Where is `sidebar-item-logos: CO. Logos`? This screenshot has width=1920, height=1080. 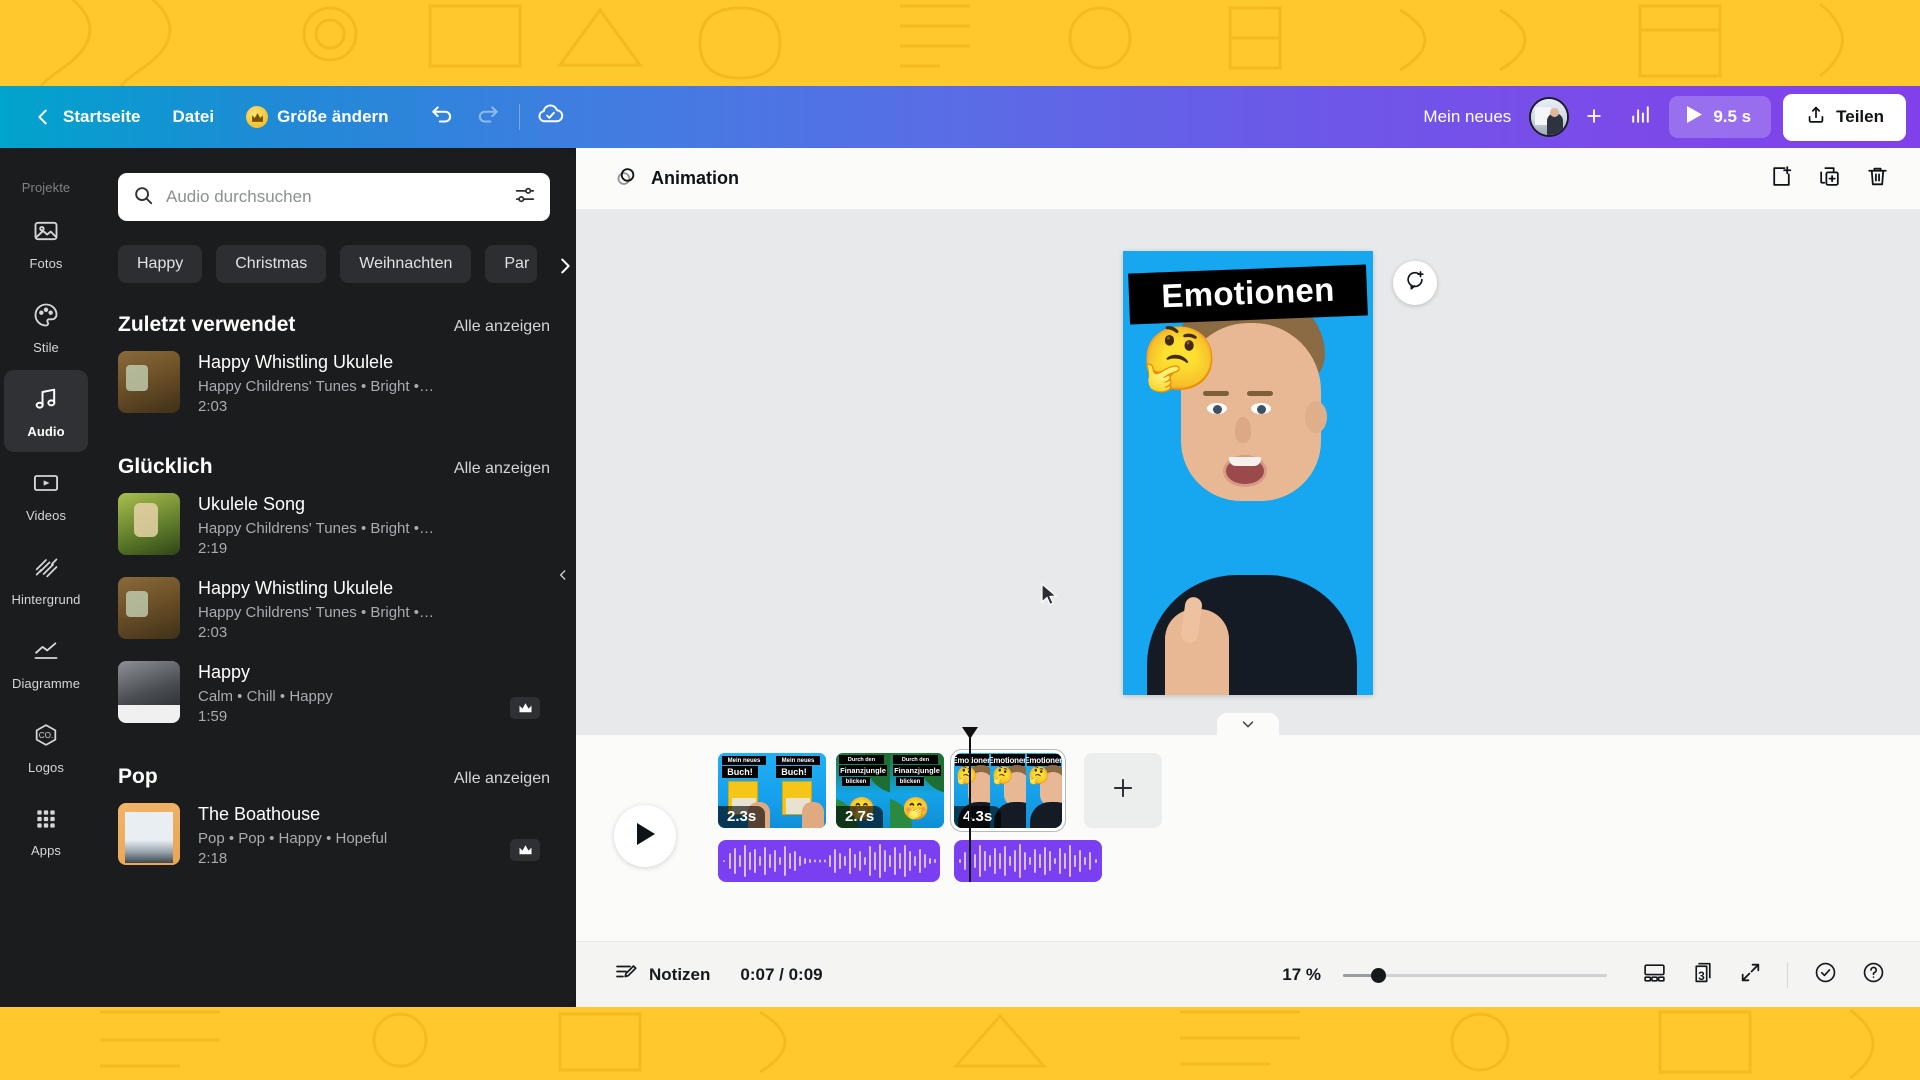 sidebar-item-logos: CO. Logos is located at coordinates (46, 747).